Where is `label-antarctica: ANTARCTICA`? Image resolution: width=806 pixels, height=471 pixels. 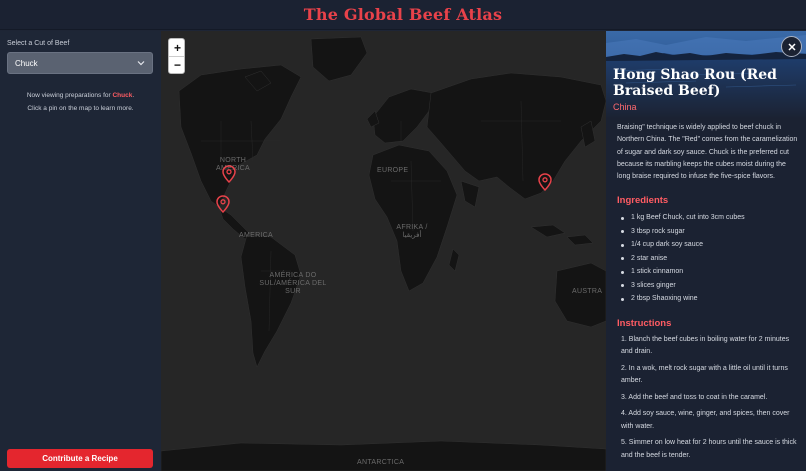
label-antarctica: ANTARCTICA is located at coordinates (381, 462).